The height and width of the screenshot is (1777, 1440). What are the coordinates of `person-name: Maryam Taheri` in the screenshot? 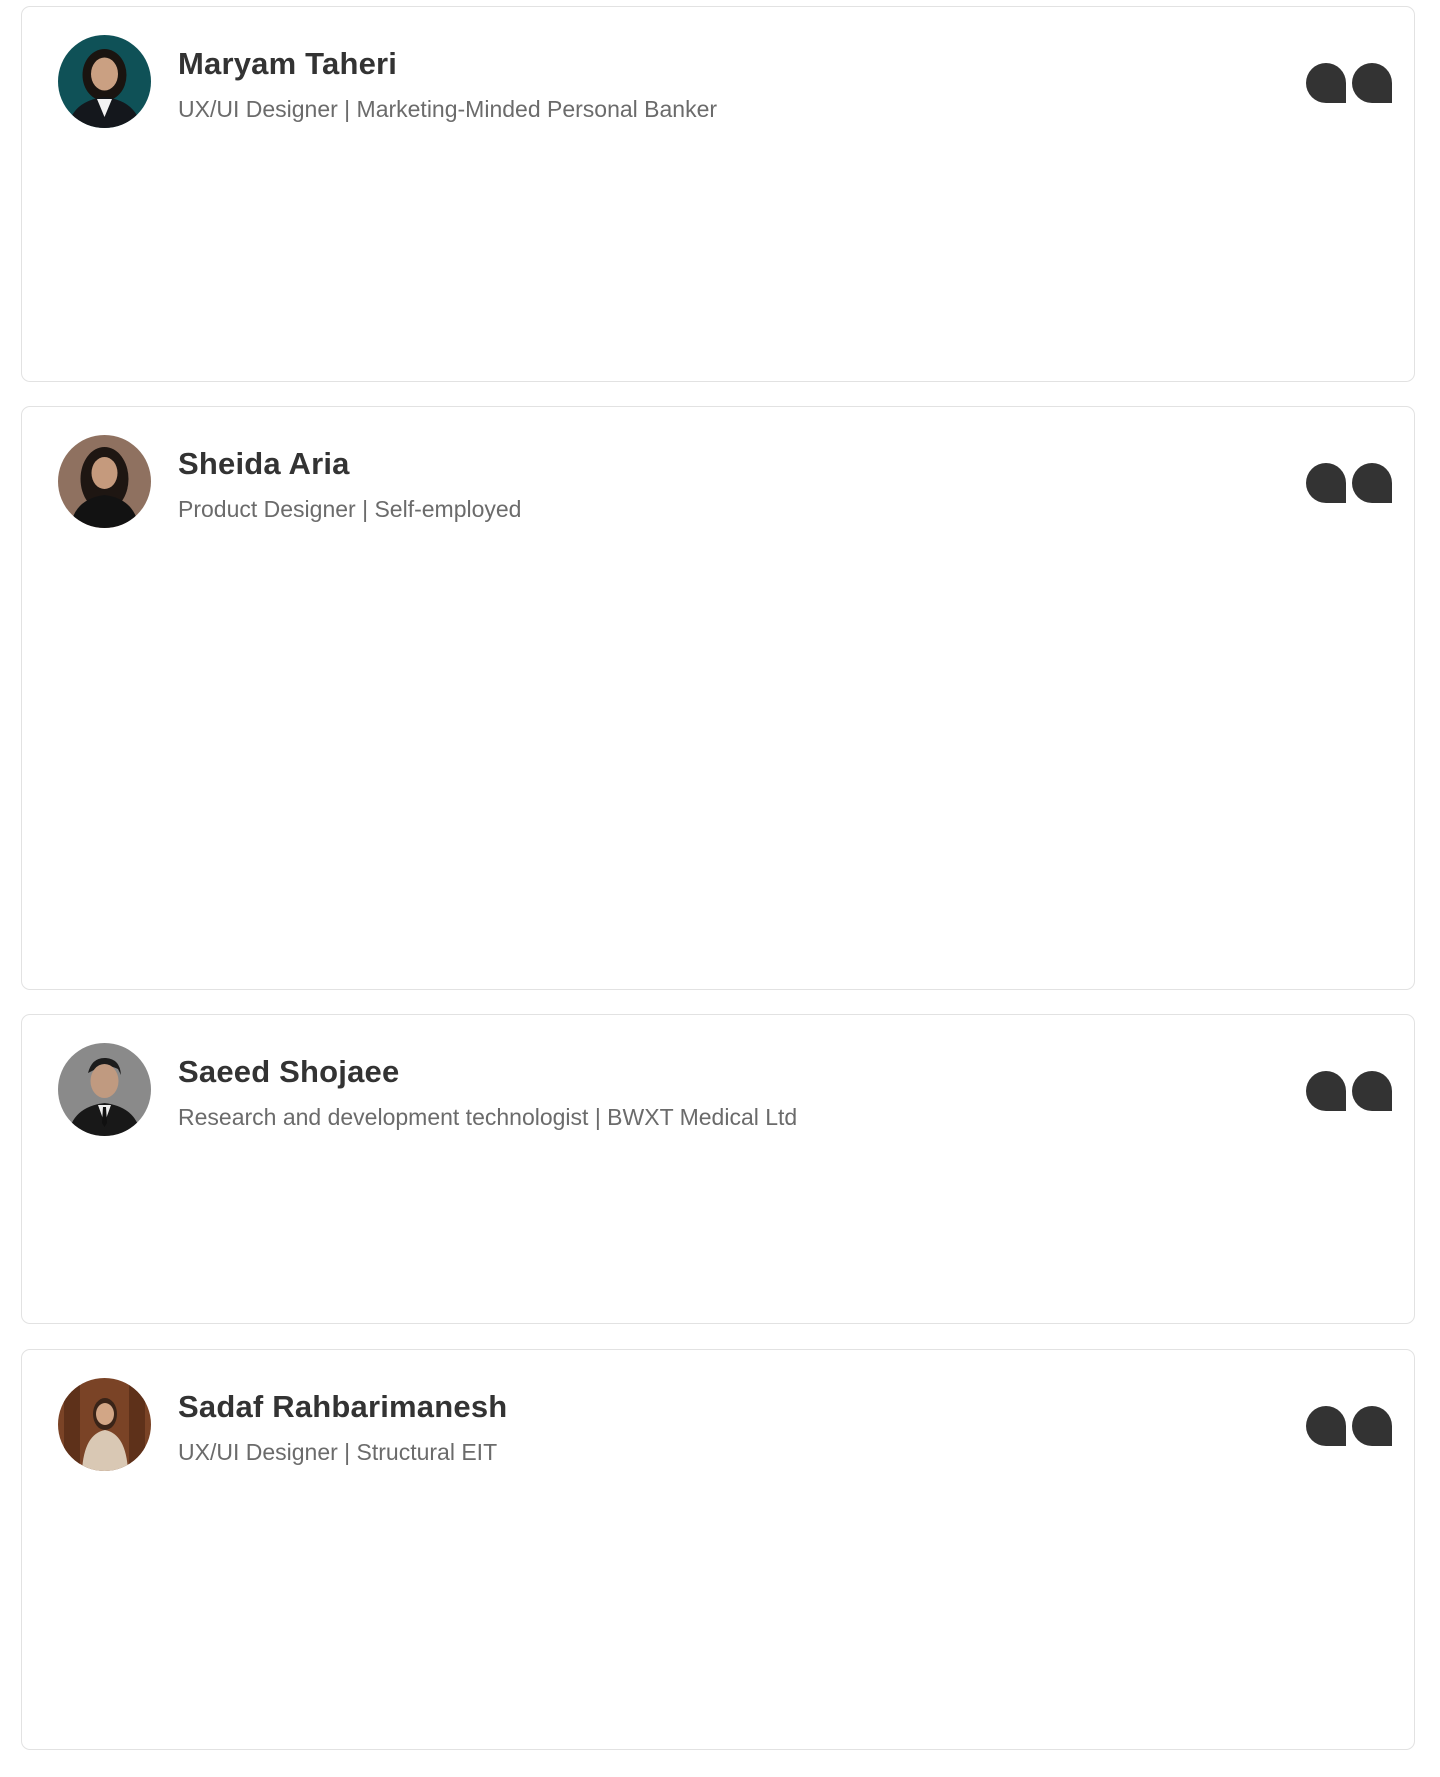 It's located at (288, 63).